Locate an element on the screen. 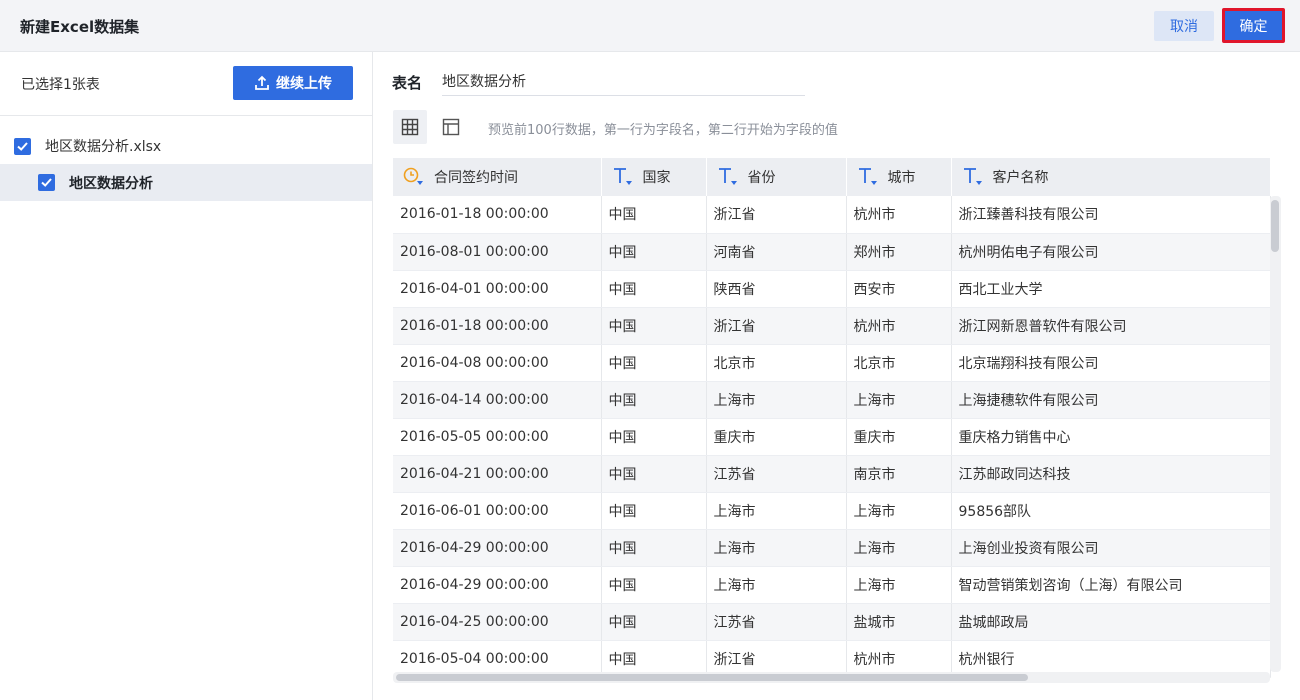  column-label: 合同签约时间 is located at coordinates (476, 178).